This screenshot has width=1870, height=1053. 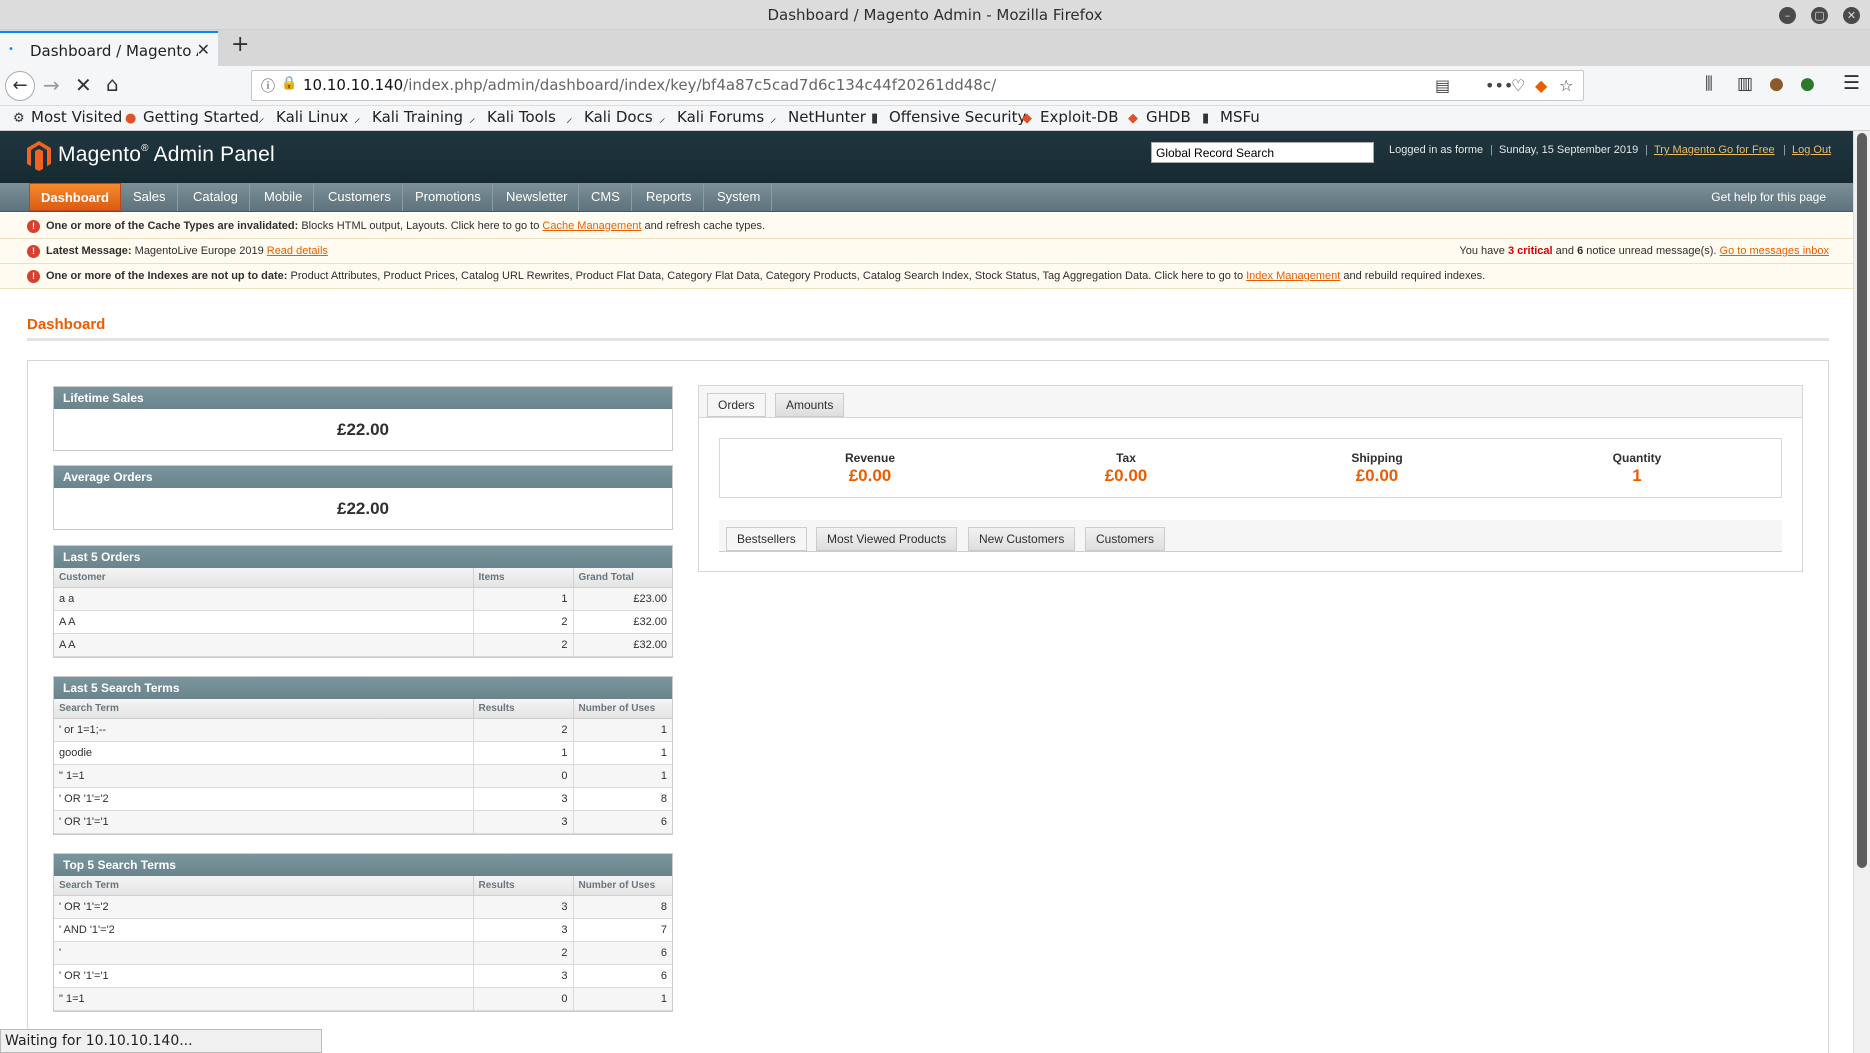 I want to click on tab-customers: Customers, so click(x=1125, y=539).